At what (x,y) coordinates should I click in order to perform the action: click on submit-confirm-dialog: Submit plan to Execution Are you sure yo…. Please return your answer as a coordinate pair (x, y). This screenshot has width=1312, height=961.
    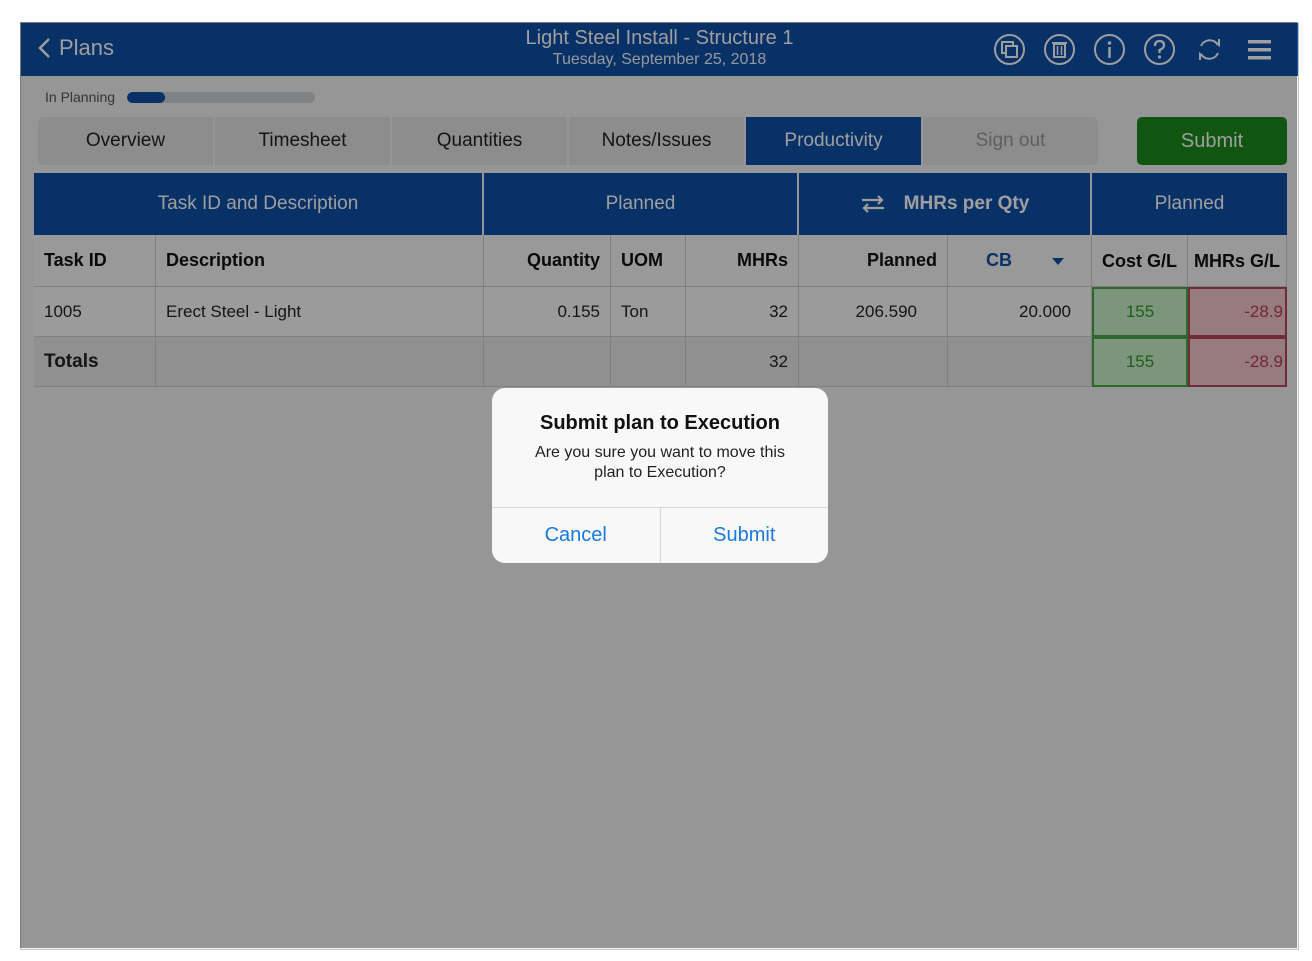
    Looking at the image, I should click on (660, 475).